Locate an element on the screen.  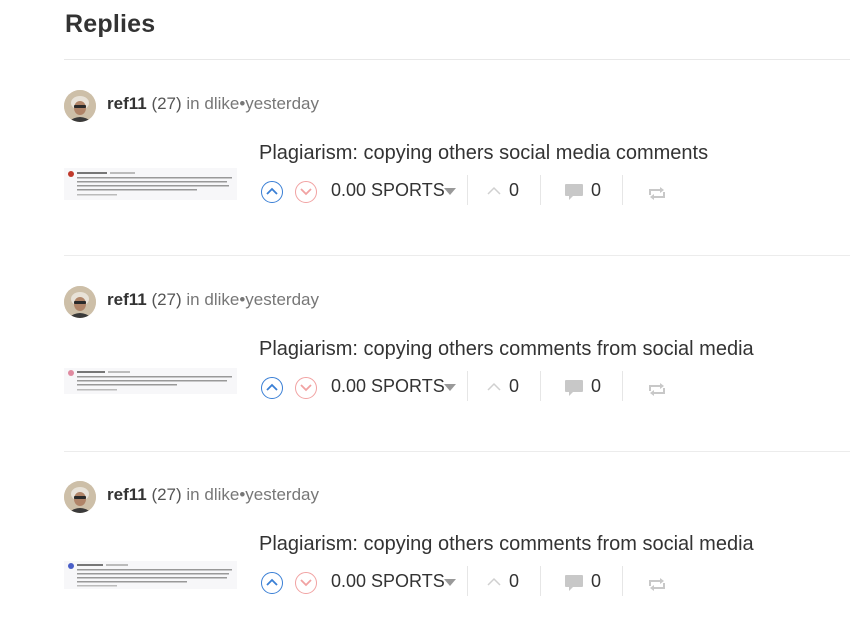
page-title: Replies is located at coordinates (110, 24).